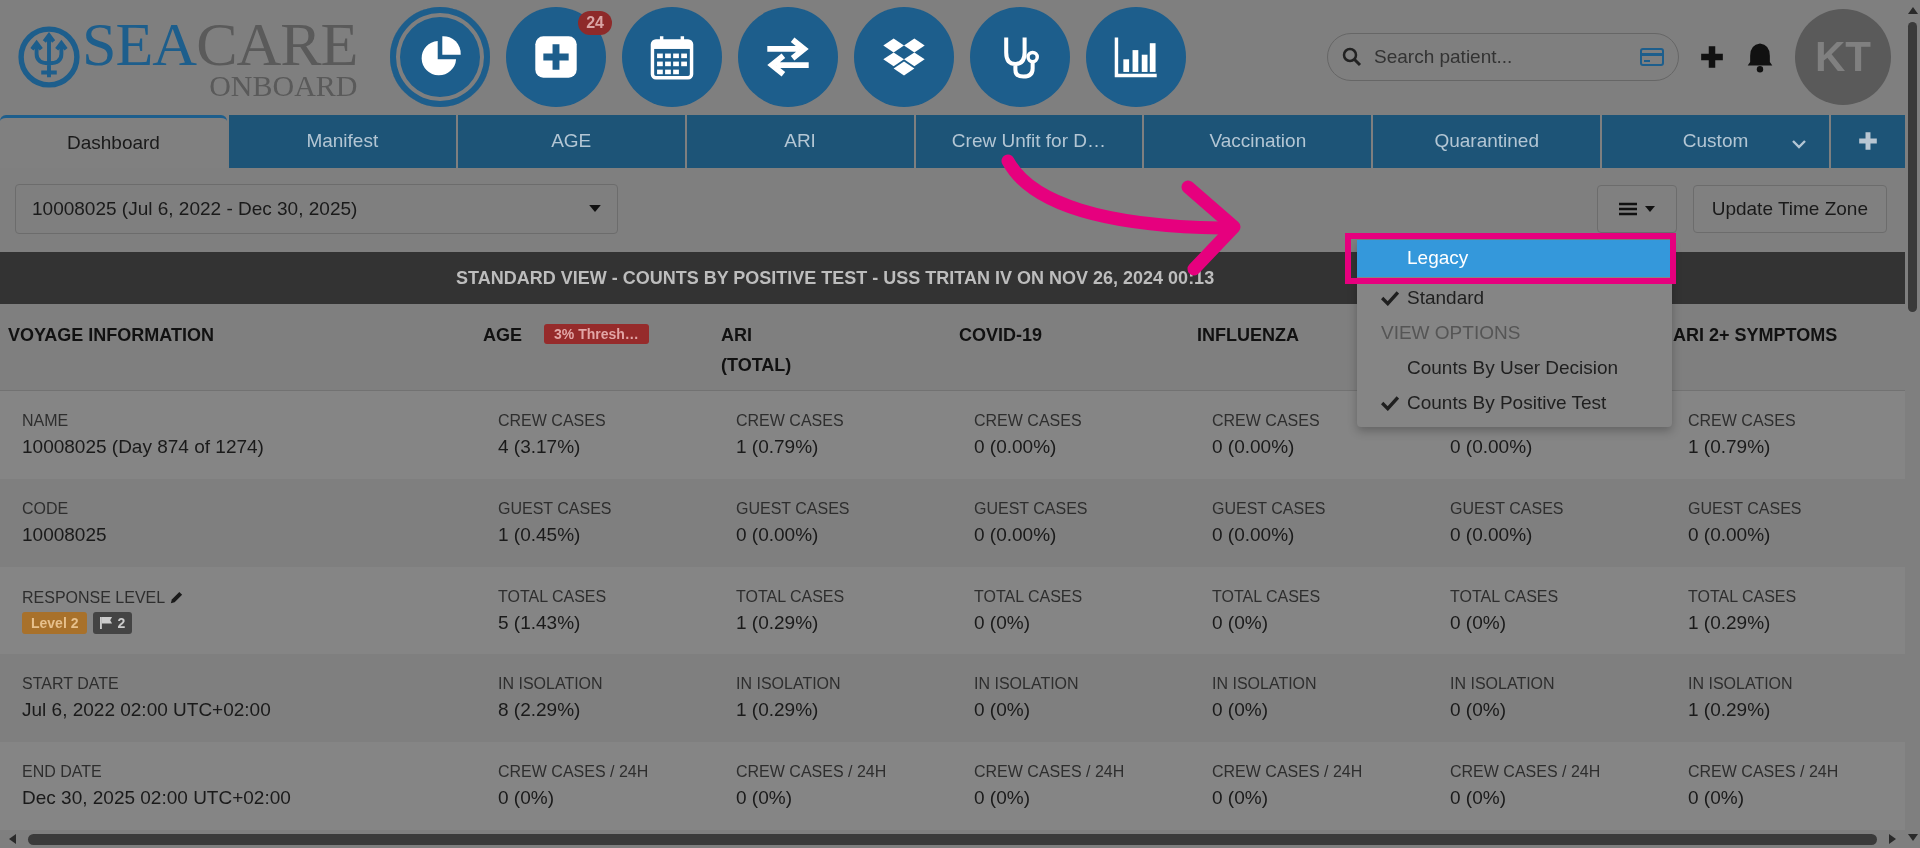  I want to click on scroll-down-icon, so click(1912, 837).